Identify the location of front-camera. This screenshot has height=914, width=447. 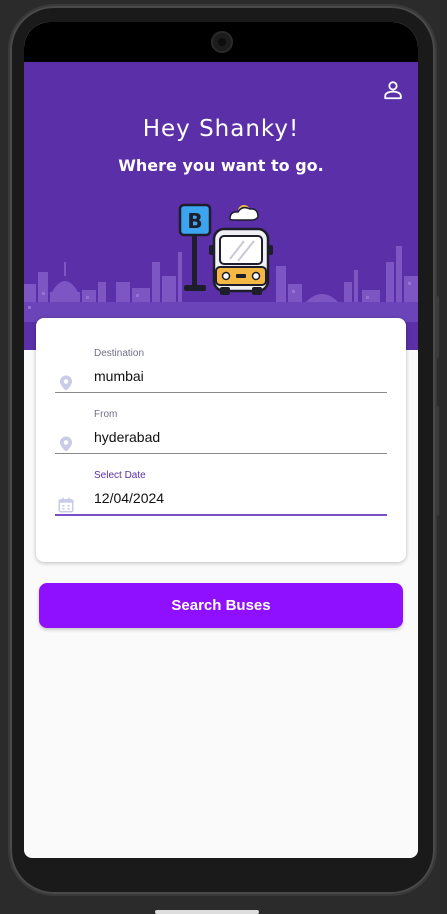
(222, 42).